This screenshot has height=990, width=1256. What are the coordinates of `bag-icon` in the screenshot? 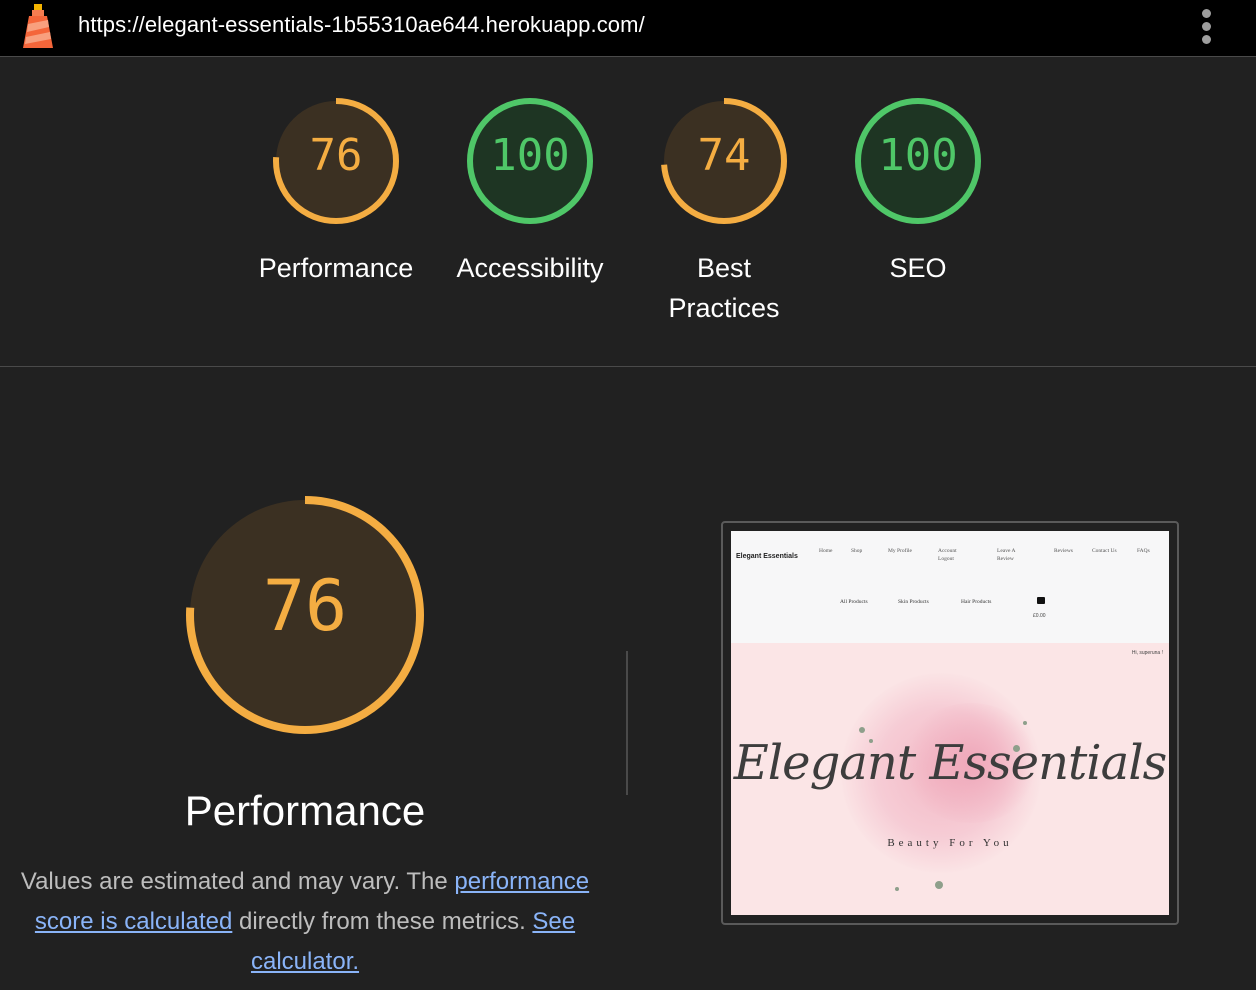 It's located at (1041, 600).